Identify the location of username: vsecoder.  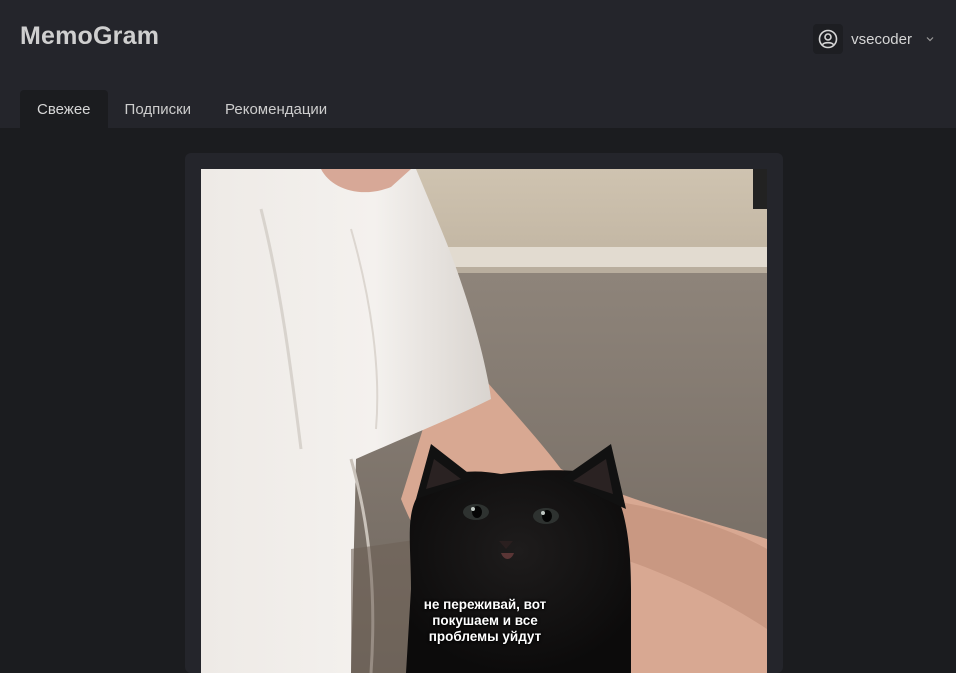
(881, 39).